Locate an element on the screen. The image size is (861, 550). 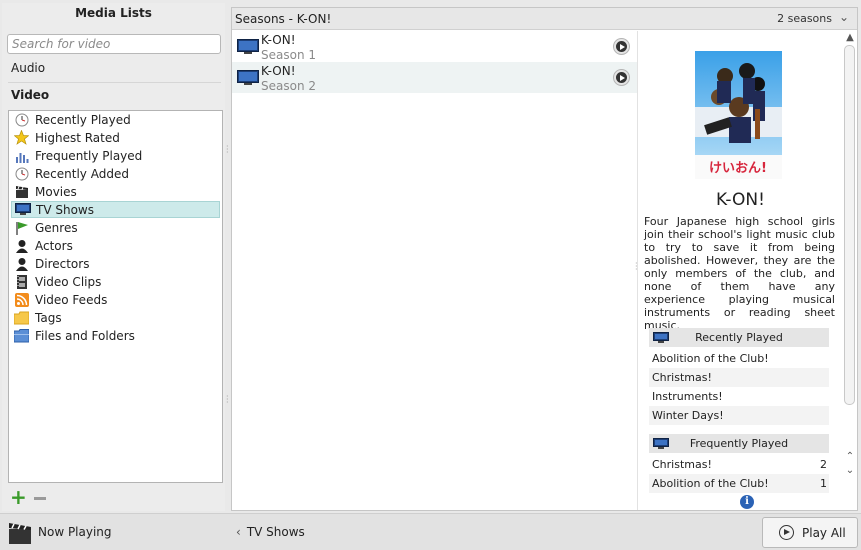
video-item-label: Highest Rated is located at coordinates (77, 137).